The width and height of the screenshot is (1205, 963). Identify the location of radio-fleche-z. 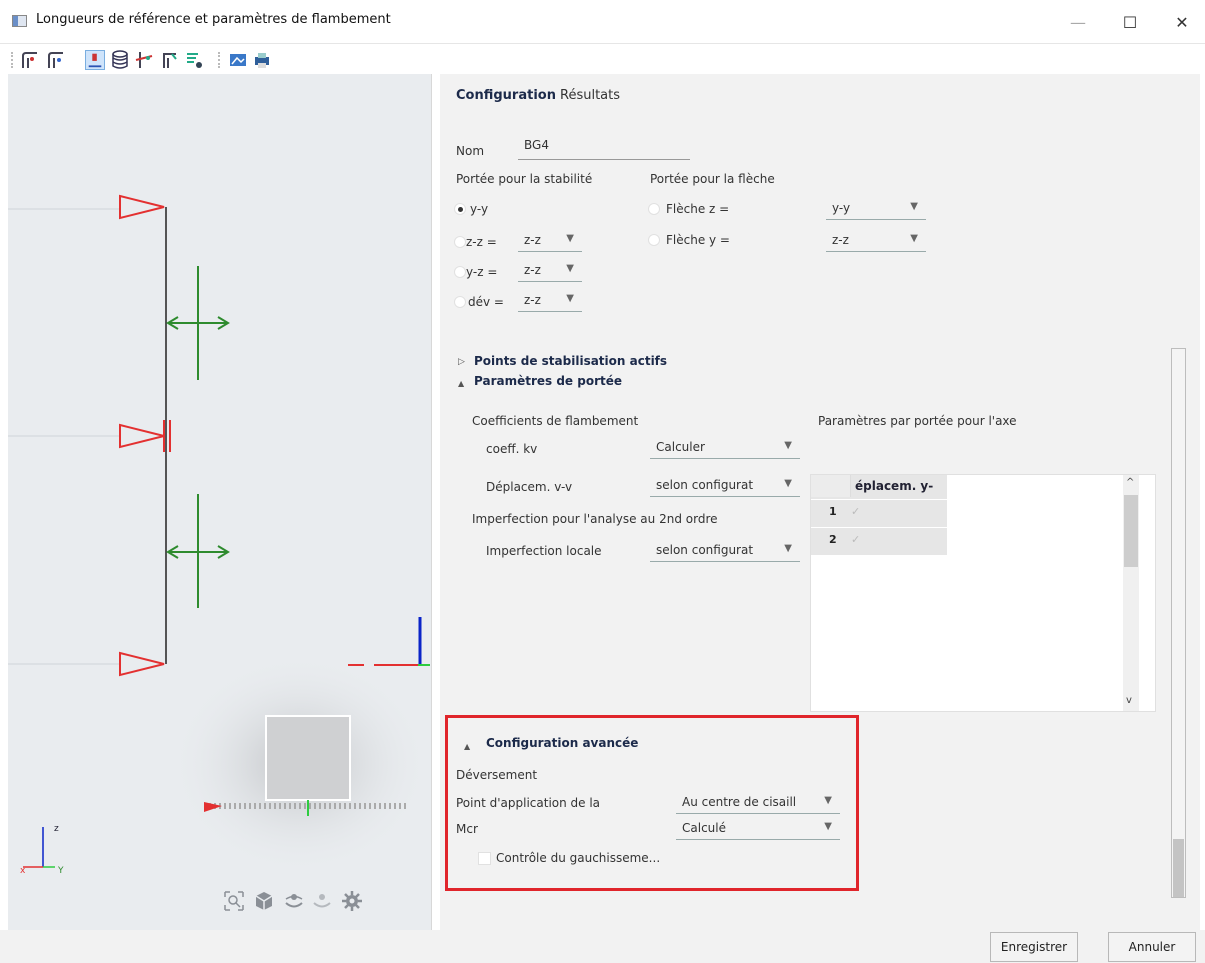
(654, 209).